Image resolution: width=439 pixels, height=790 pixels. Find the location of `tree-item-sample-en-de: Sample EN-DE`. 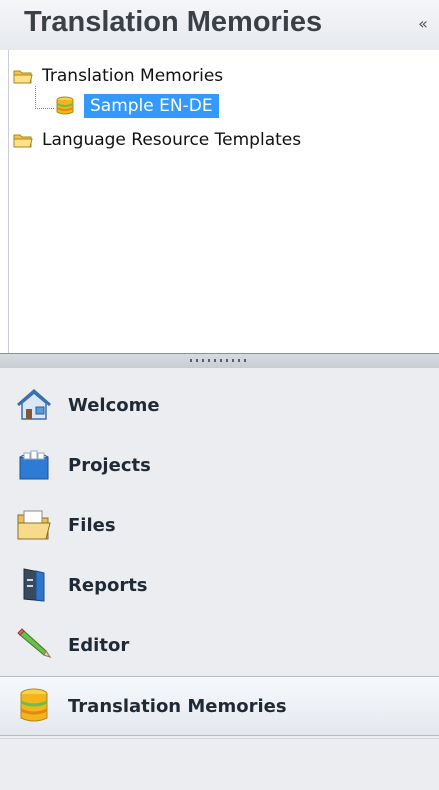

tree-item-sample-en-de: Sample EN-DE is located at coordinates (136, 106).